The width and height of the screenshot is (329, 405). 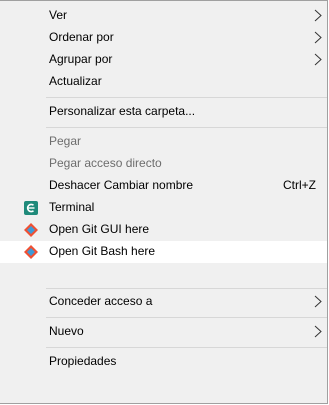 What do you see at coordinates (99, 229) in the screenshot?
I see `menu-item-label: Open Git GUI here` at bounding box center [99, 229].